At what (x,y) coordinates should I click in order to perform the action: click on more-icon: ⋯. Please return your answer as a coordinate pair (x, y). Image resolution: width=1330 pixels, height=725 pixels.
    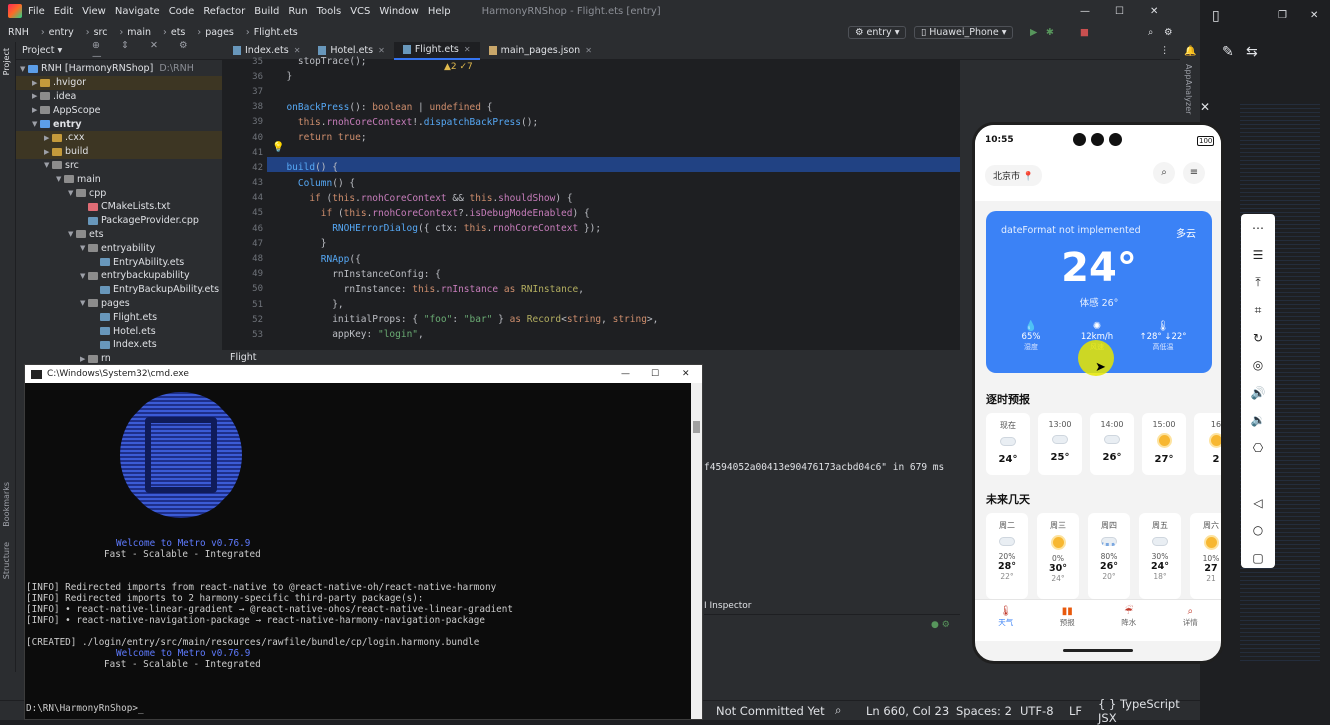
    Looking at the image, I should click on (1258, 228).